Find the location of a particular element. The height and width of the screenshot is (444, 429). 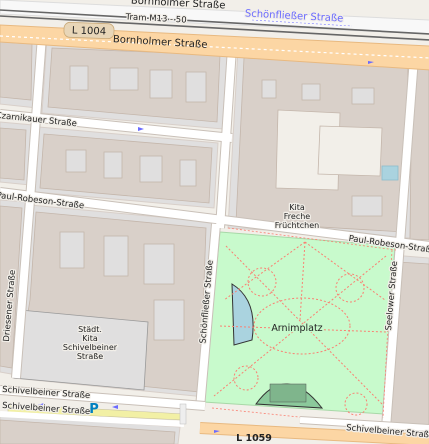

park-label-arnimplatz: Arnimplatz is located at coordinates (296, 328).